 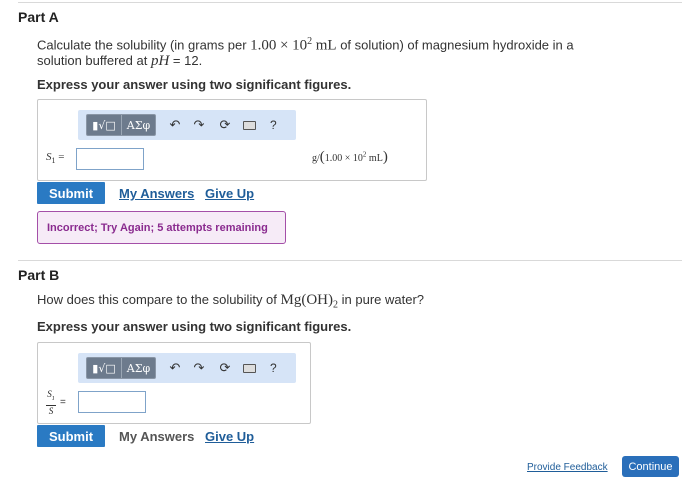 I want to click on unit-base: 10, so click(x=357, y=158).